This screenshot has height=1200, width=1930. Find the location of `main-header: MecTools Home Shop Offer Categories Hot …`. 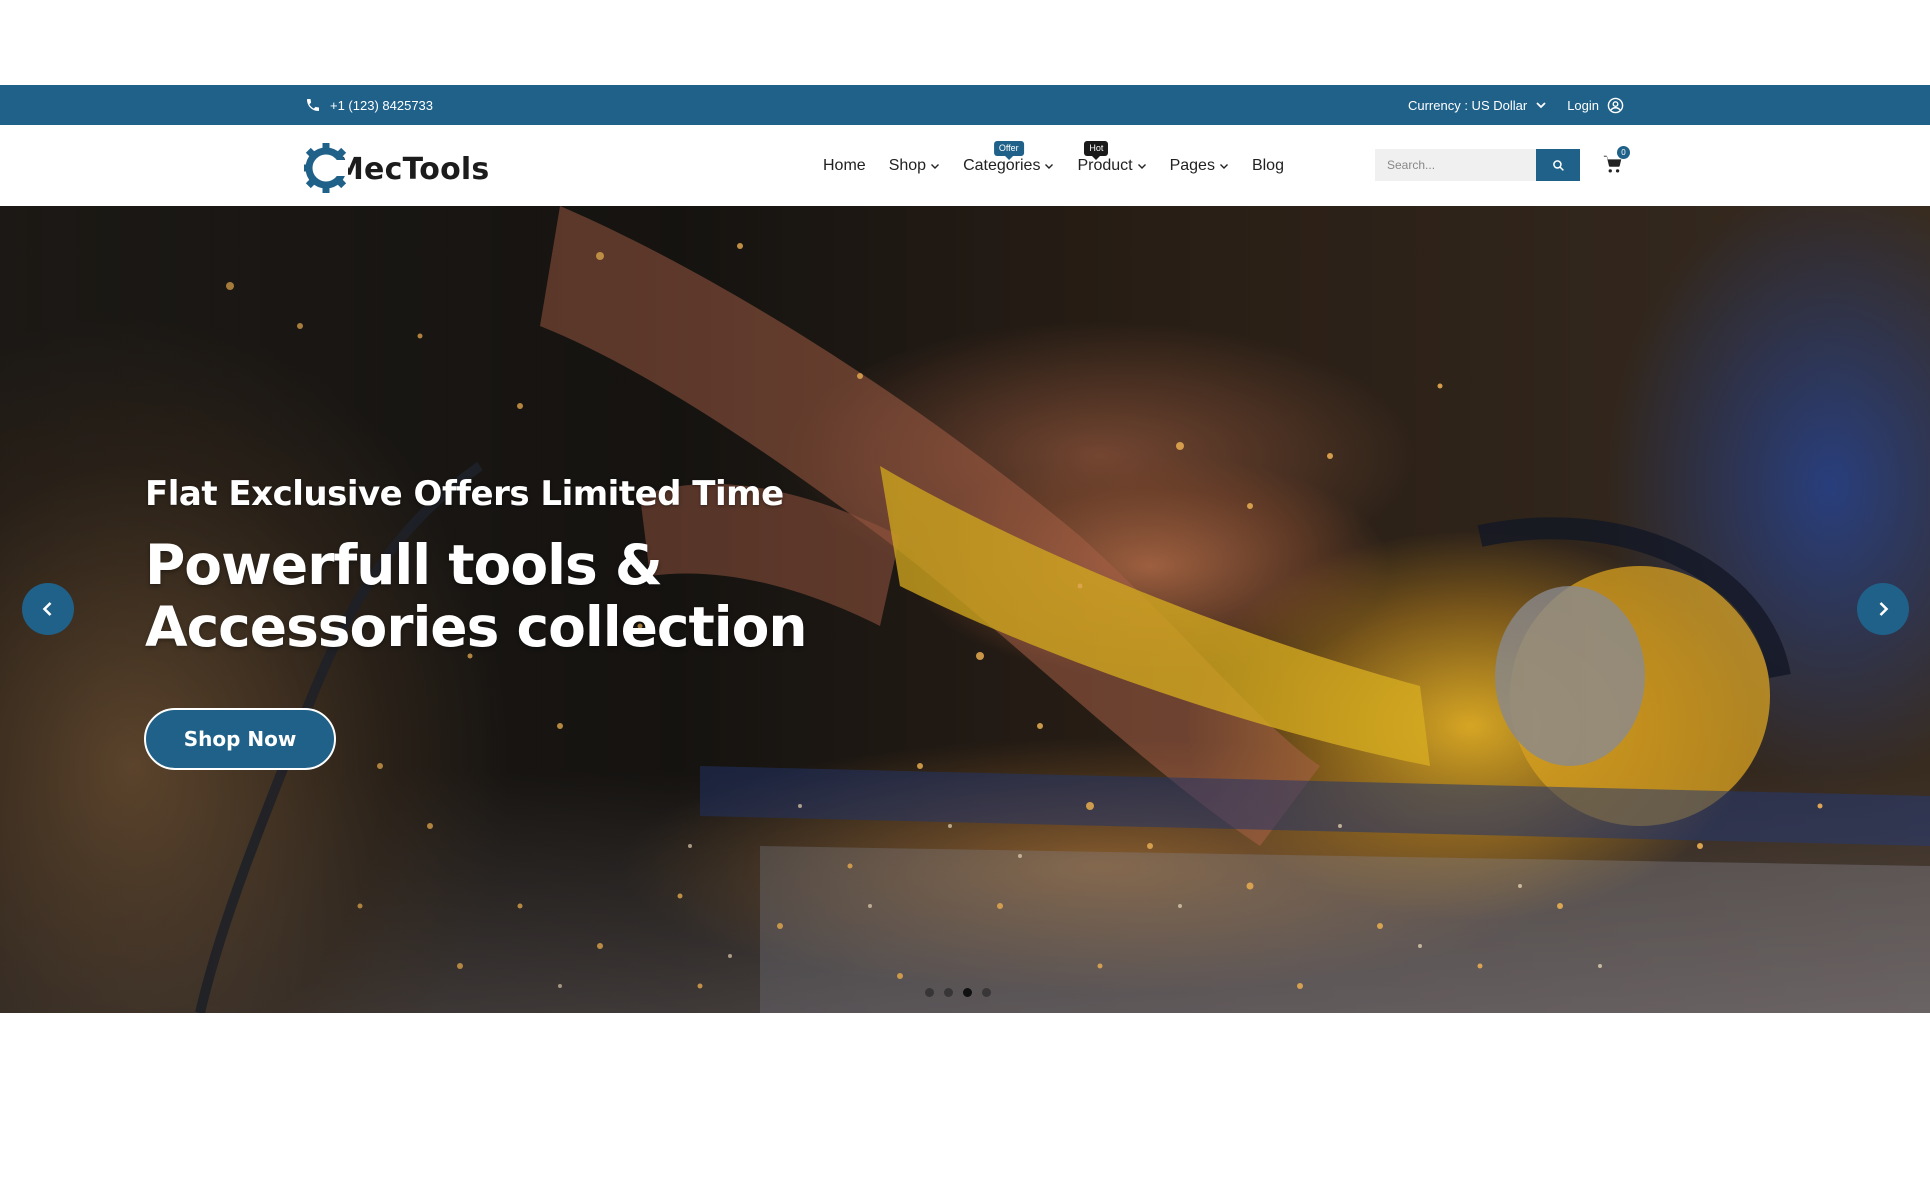

main-header: MecTools Home Shop Offer Categories Hot … is located at coordinates (965, 165).